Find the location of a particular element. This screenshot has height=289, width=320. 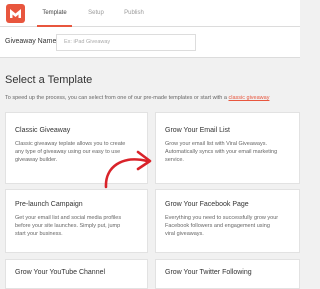

template-card-title: Grow Your Facebook Page is located at coordinates (207, 204).